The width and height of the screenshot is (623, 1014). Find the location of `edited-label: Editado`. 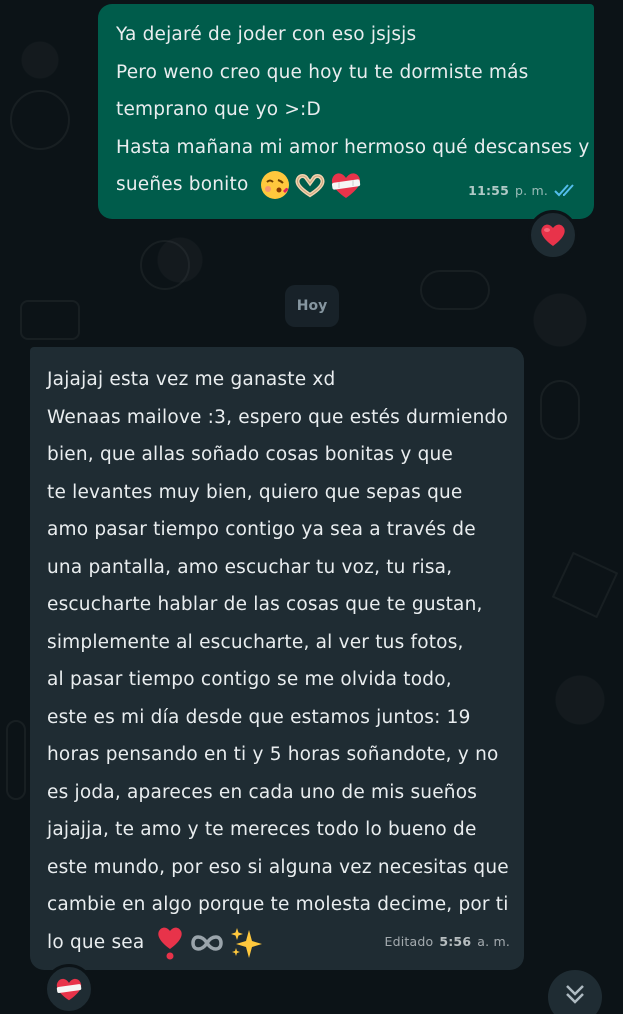

edited-label: Editado is located at coordinates (409, 941).